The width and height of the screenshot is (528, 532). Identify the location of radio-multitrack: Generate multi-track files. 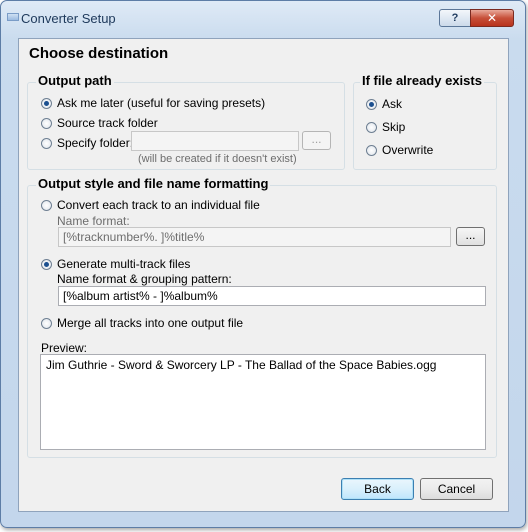
(115, 264).